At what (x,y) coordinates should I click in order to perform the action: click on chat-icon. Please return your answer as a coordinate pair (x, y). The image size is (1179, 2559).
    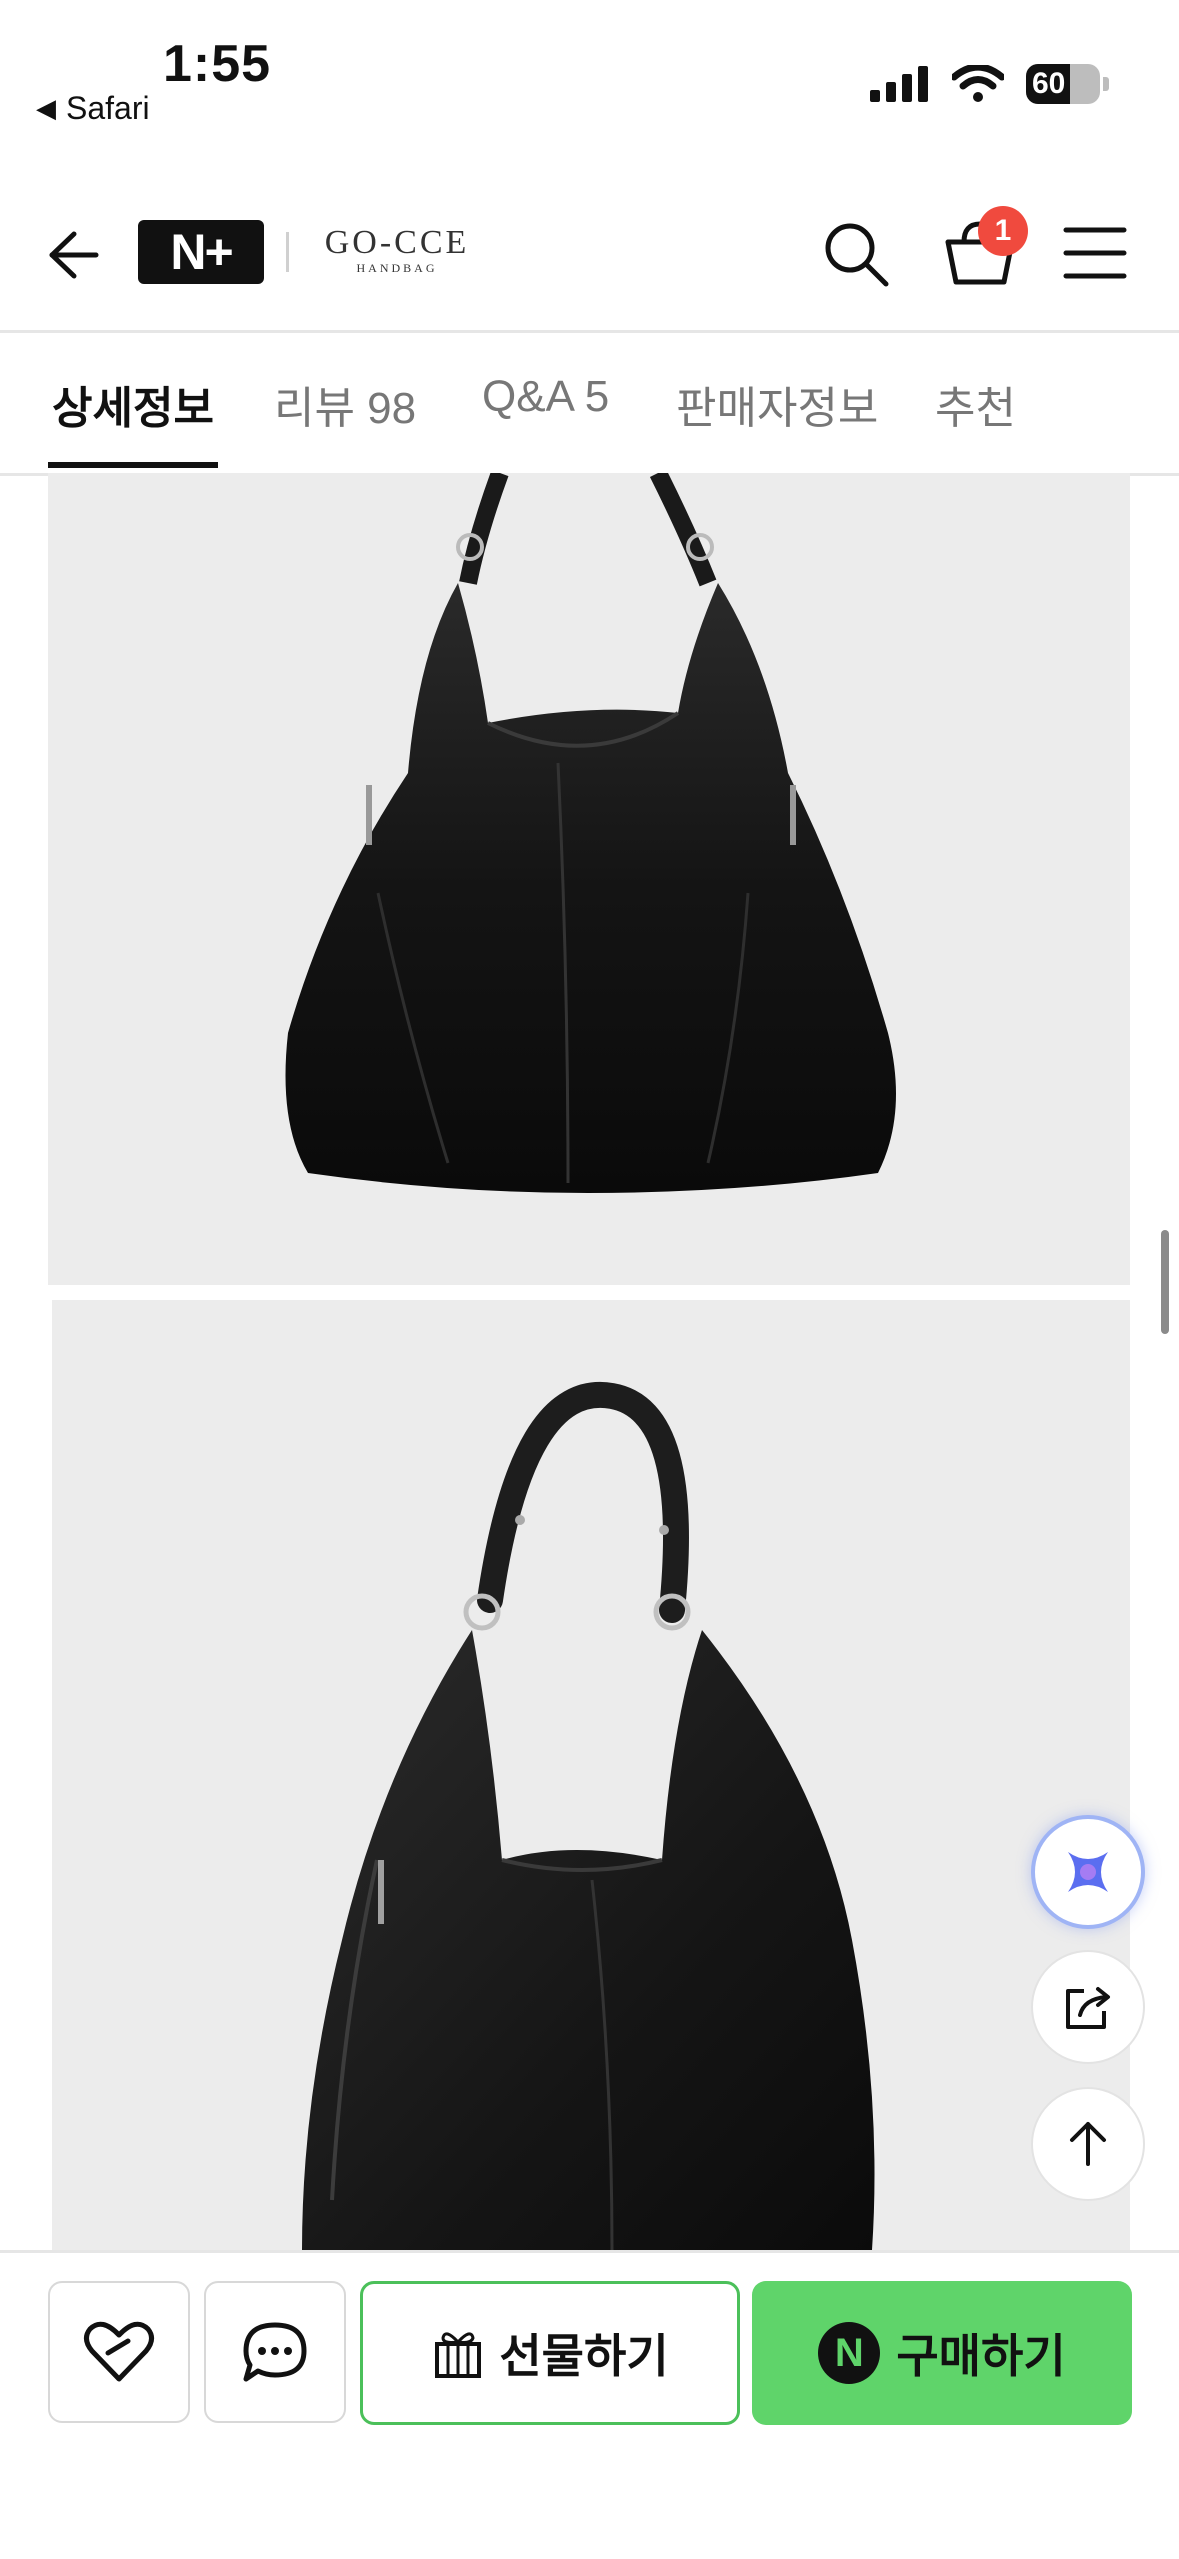
    Looking at the image, I should click on (275, 2352).